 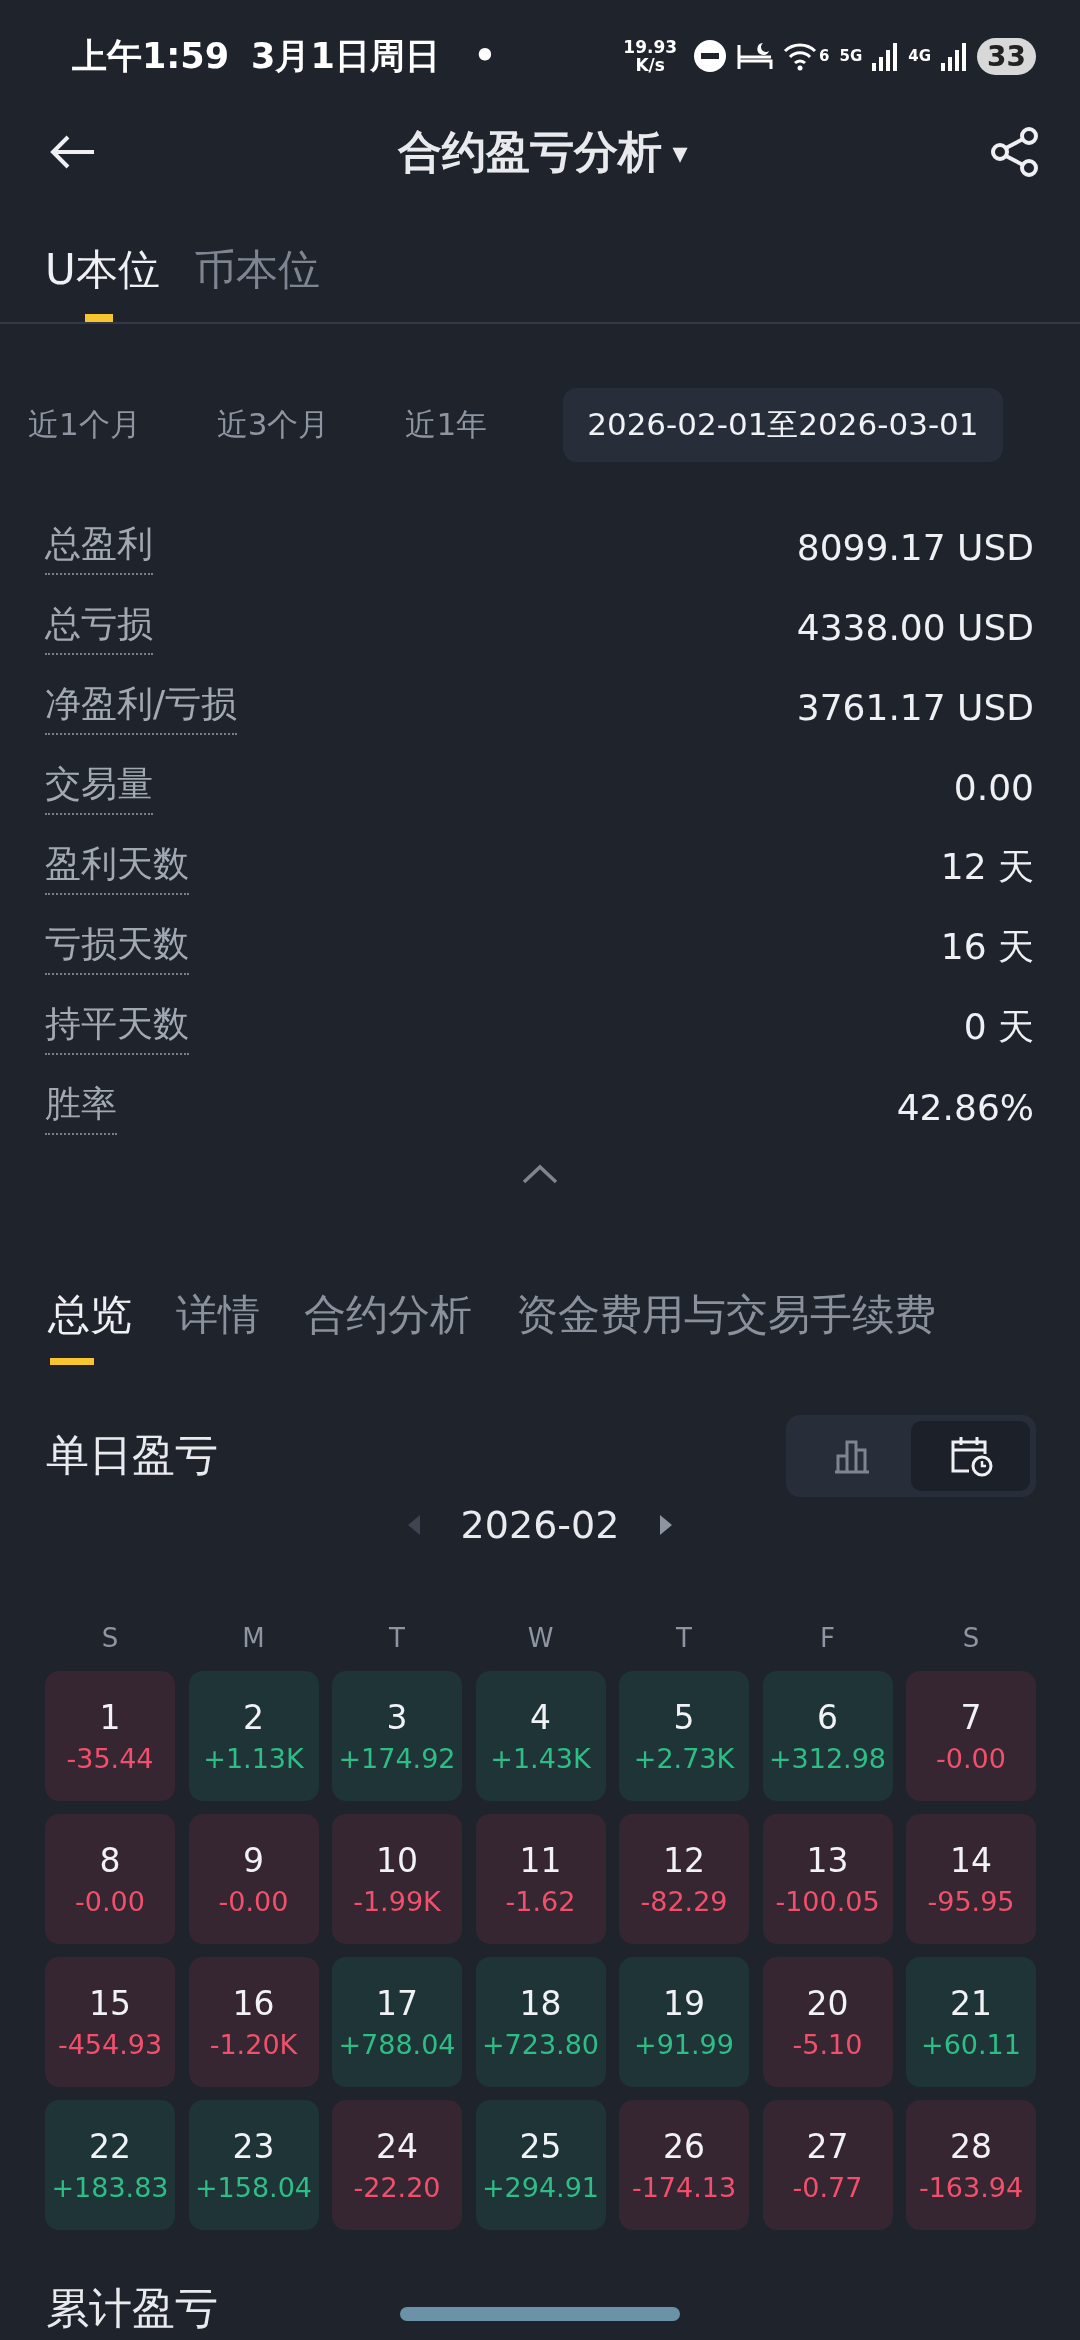 What do you see at coordinates (971, 1860) in the screenshot?
I see `day-number: 14` at bounding box center [971, 1860].